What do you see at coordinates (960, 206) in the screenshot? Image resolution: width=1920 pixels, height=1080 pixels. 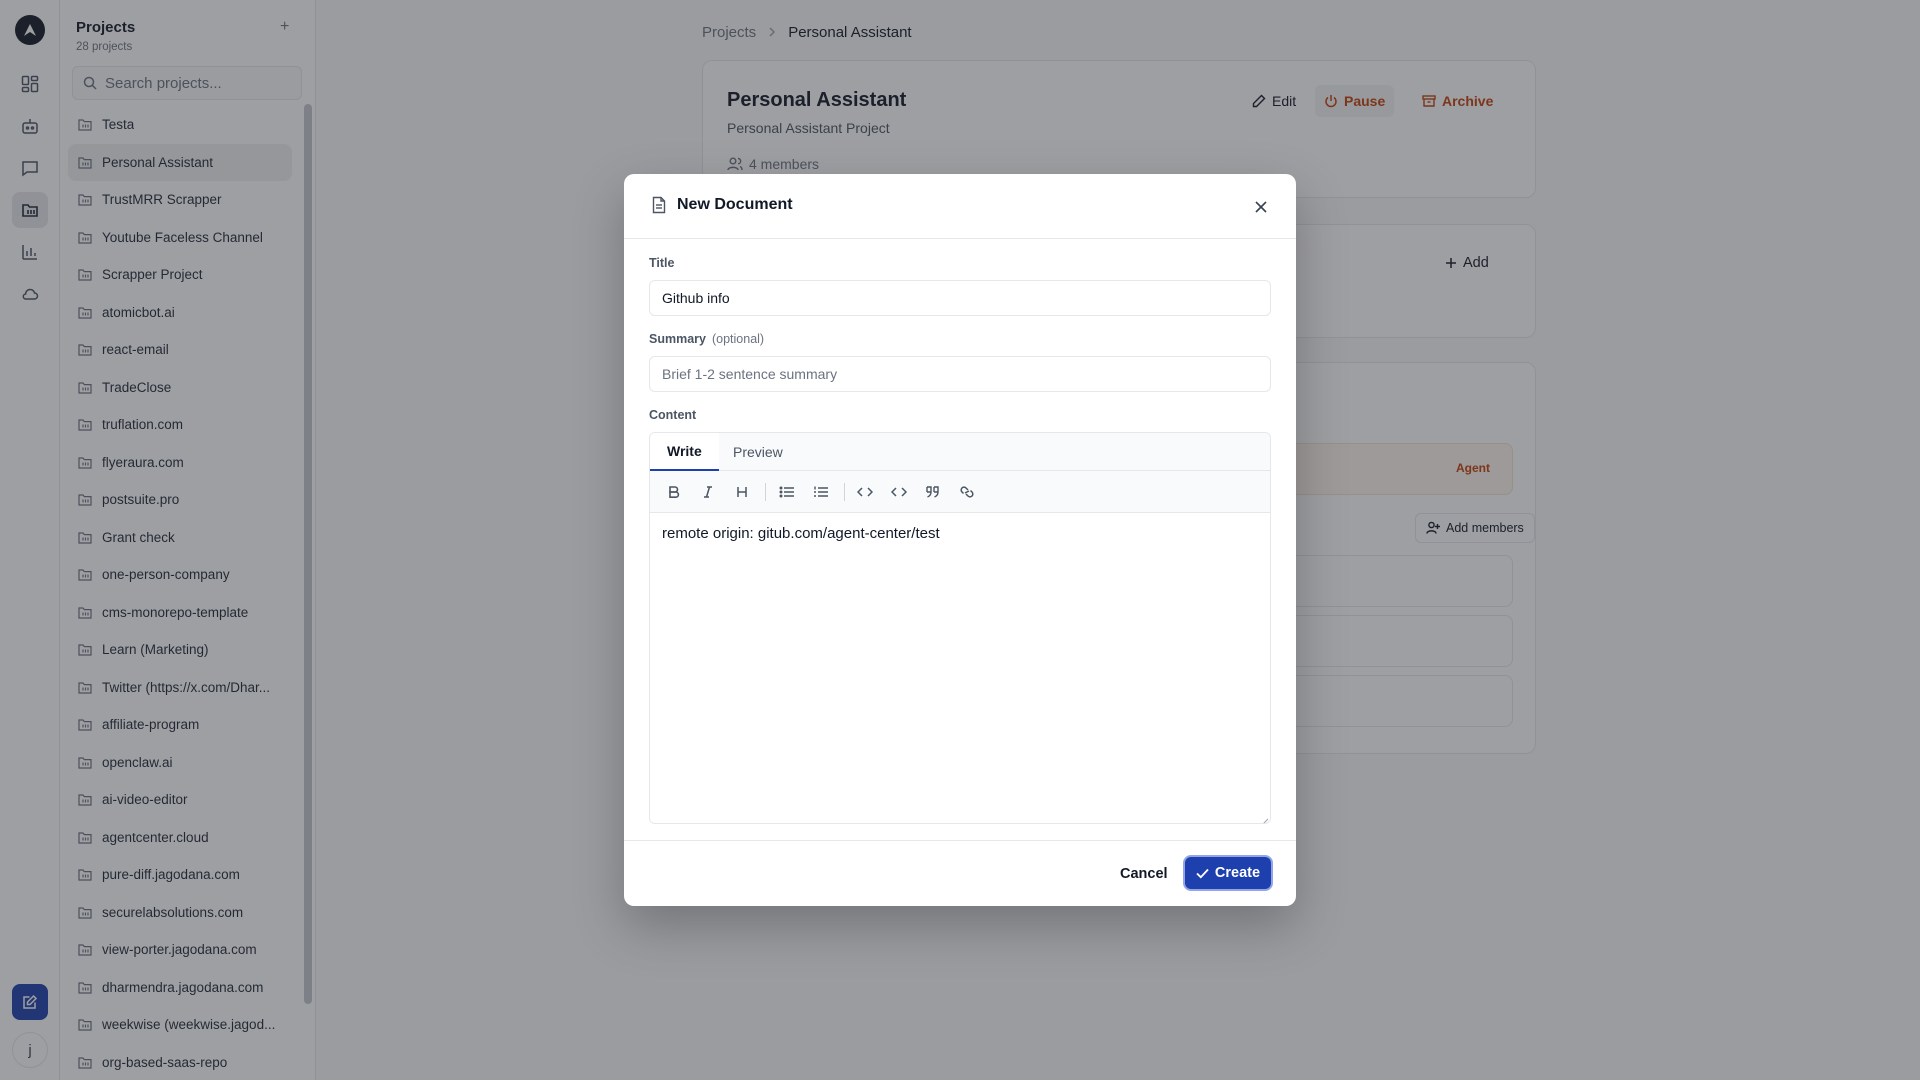 I see `dialog-header: New Document` at bounding box center [960, 206].